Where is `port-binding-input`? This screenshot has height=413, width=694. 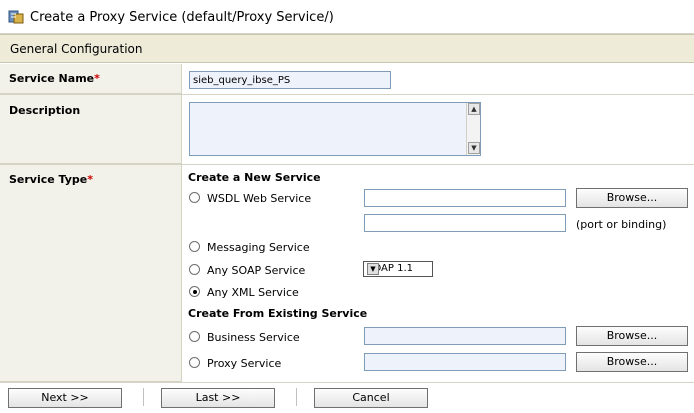
port-binding-input is located at coordinates (465, 223).